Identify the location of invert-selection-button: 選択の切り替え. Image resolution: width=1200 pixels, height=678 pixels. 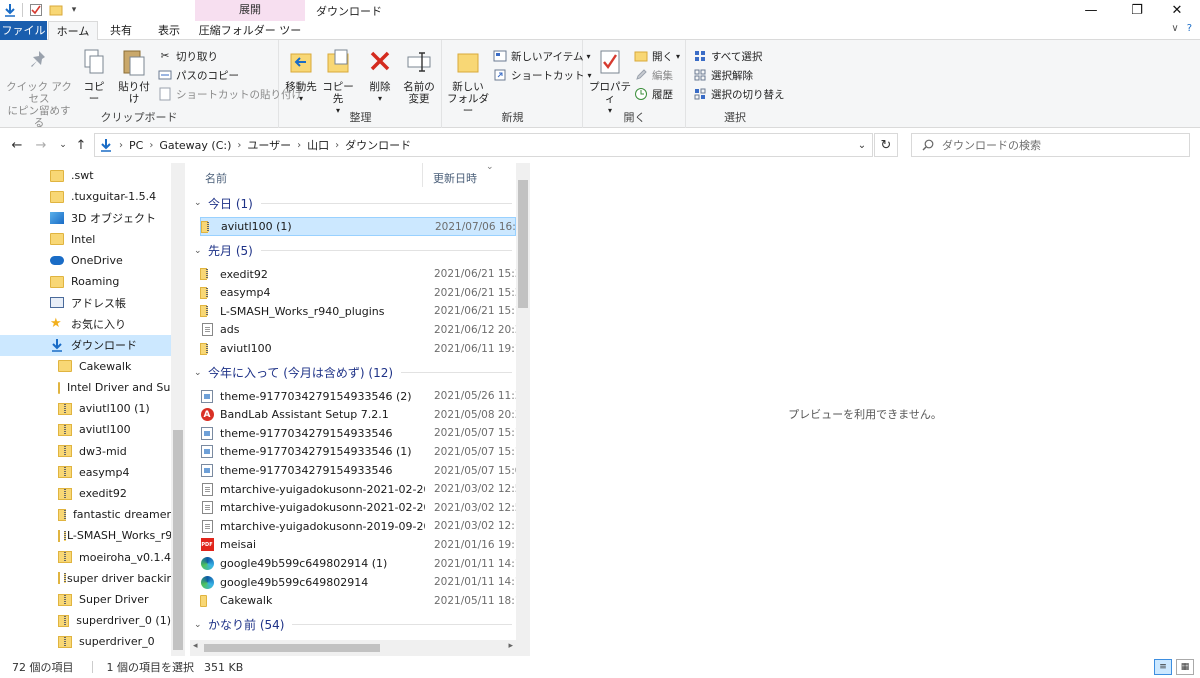
(739, 94).